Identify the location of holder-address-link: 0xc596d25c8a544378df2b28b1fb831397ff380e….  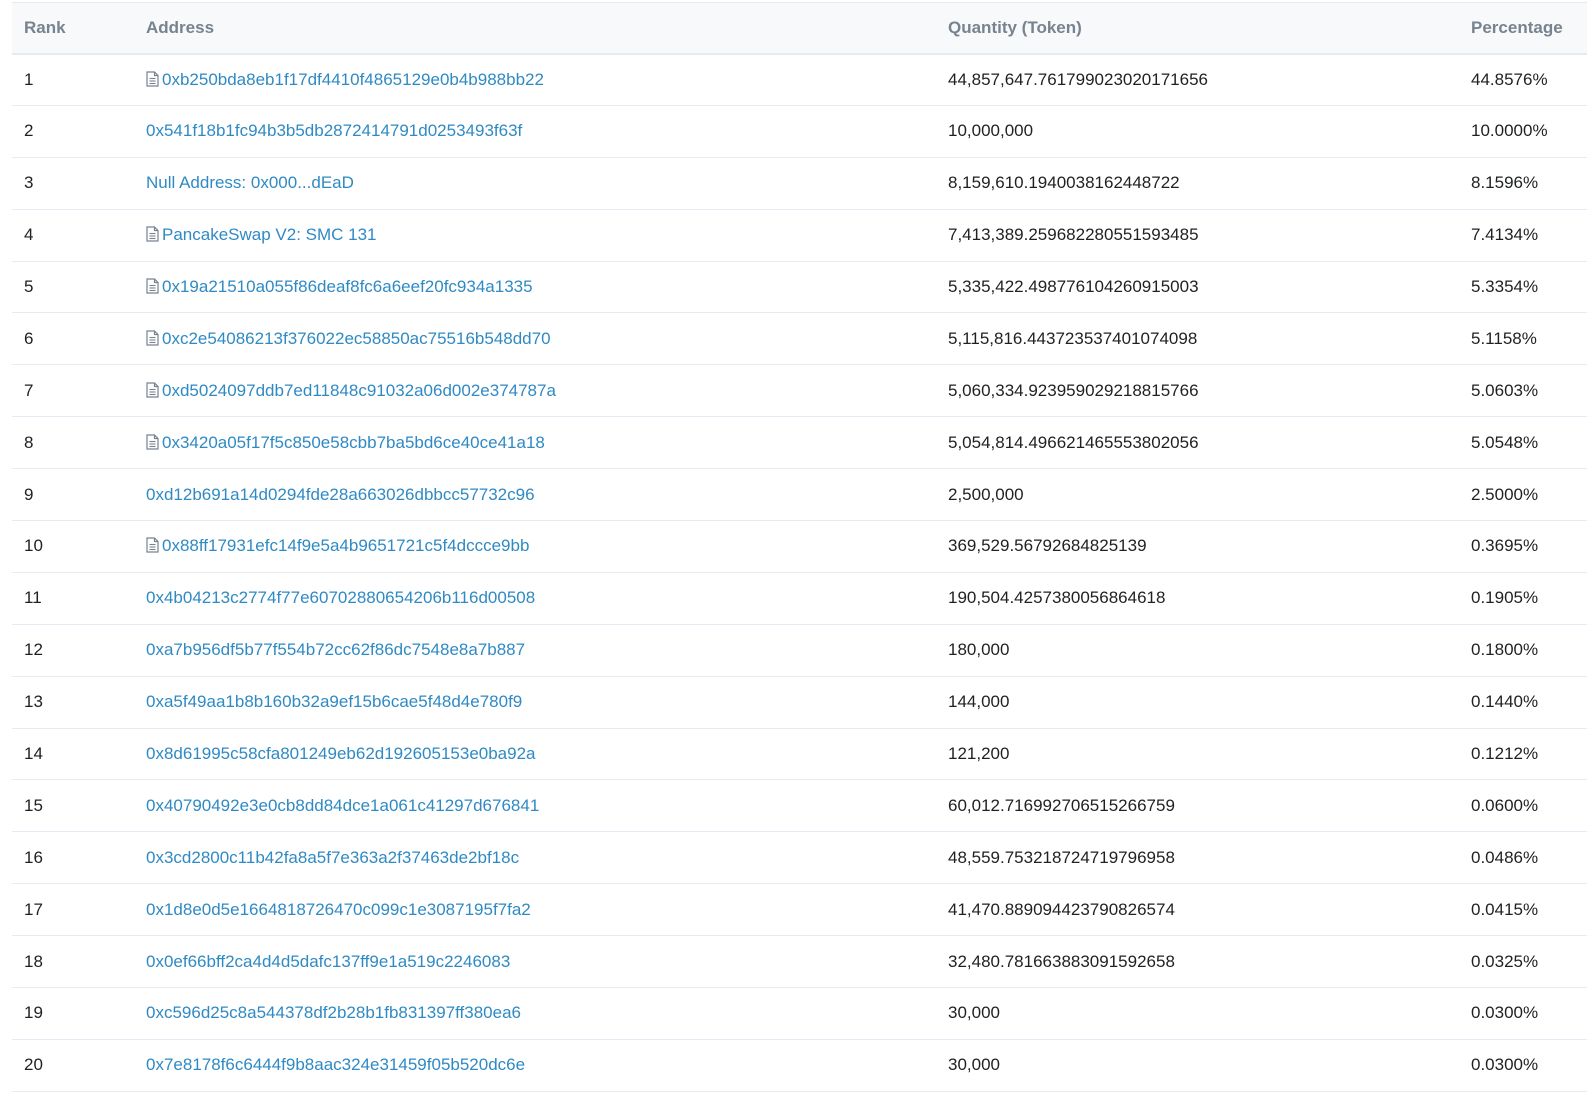
(333, 1012).